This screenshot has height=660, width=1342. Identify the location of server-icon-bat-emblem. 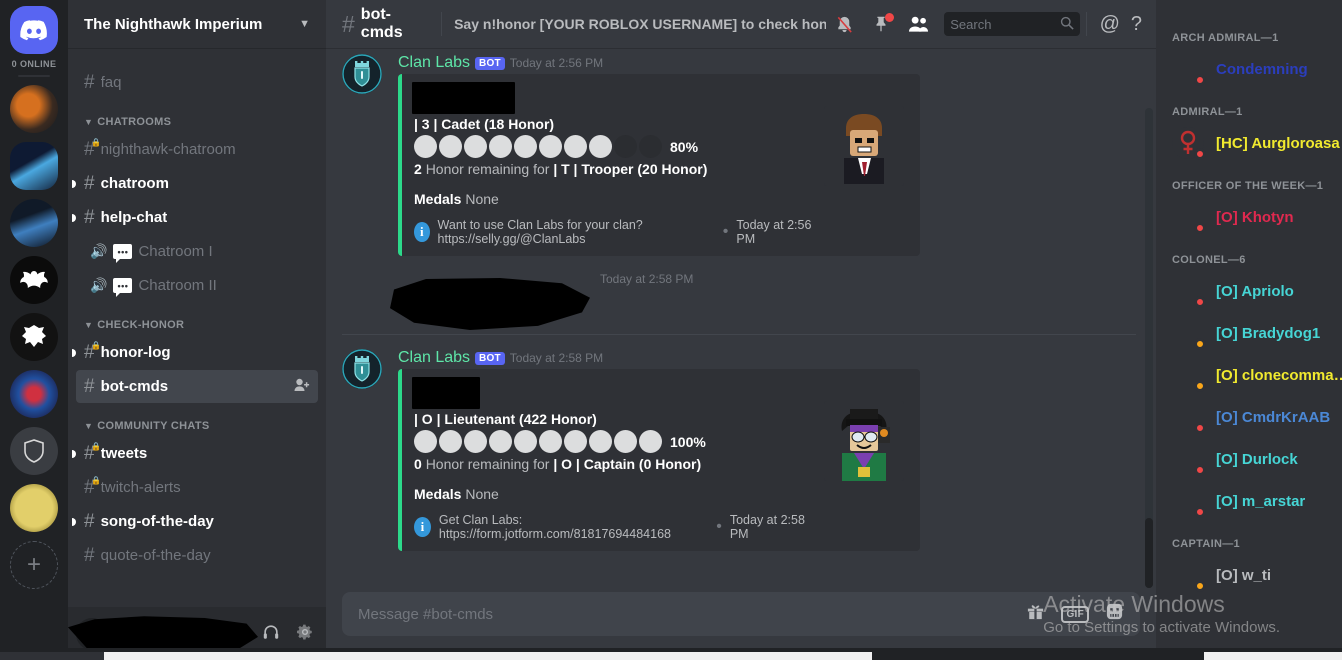
(34, 280).